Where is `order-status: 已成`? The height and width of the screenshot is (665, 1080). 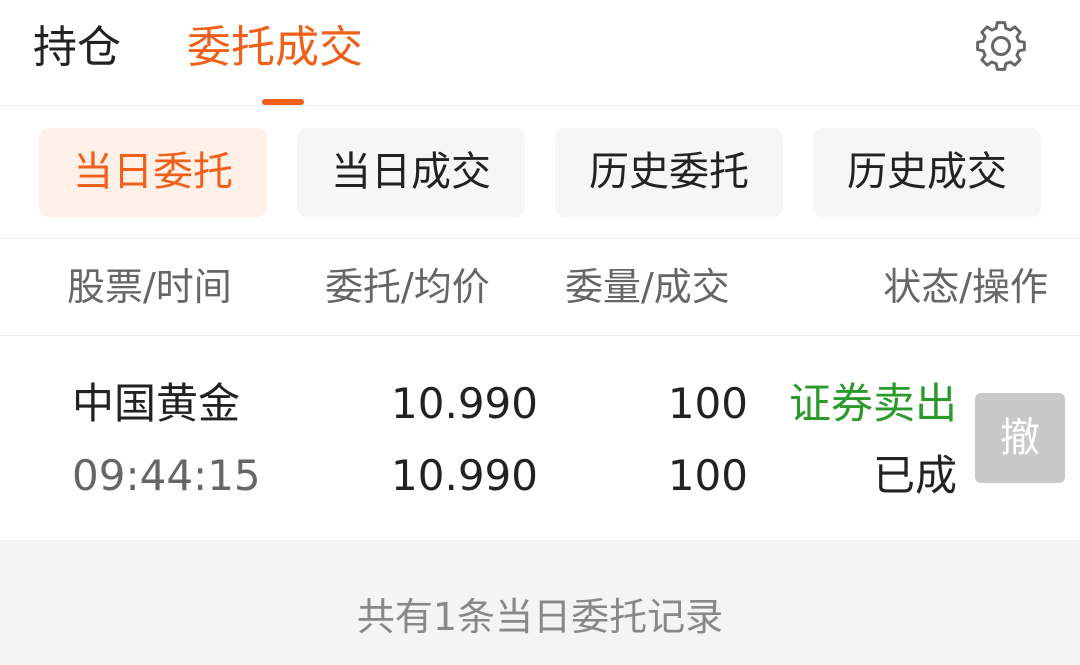
order-status: 已成 is located at coordinates (914, 475).